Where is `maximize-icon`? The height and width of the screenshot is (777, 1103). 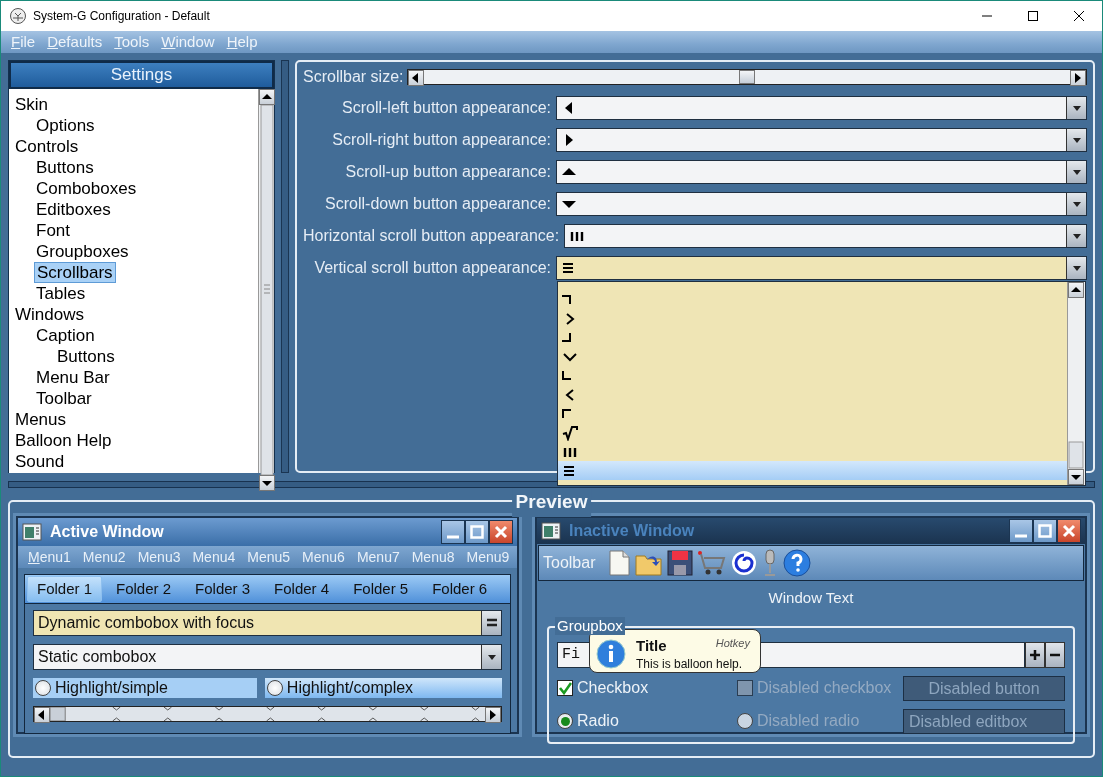
maximize-icon is located at coordinates (1033, 16).